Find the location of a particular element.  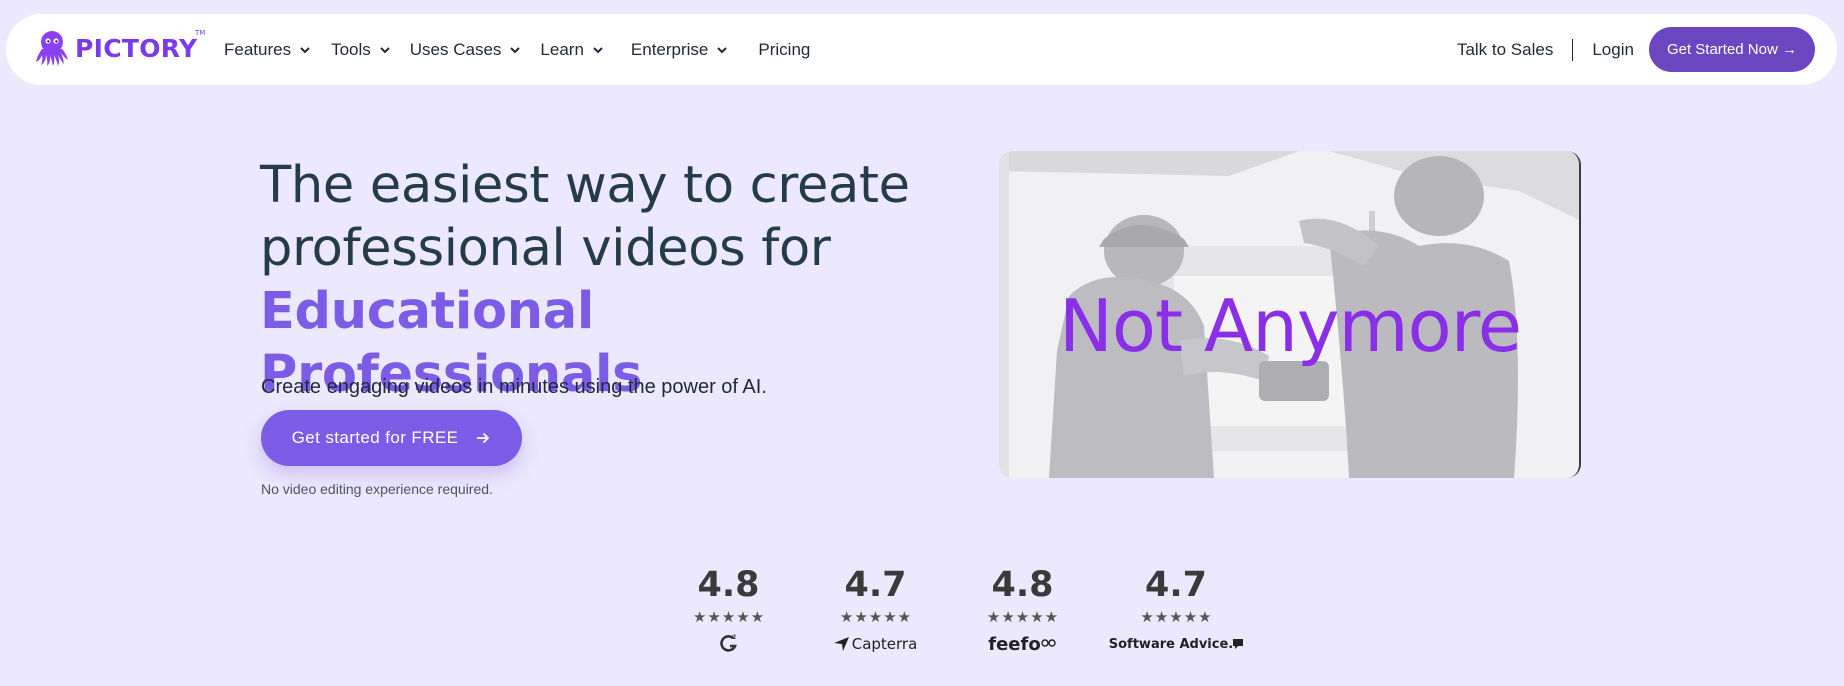

rating-capterra: 4.7 ★ ★ ★ ★ ★ Capterra is located at coordinates (875, 610).